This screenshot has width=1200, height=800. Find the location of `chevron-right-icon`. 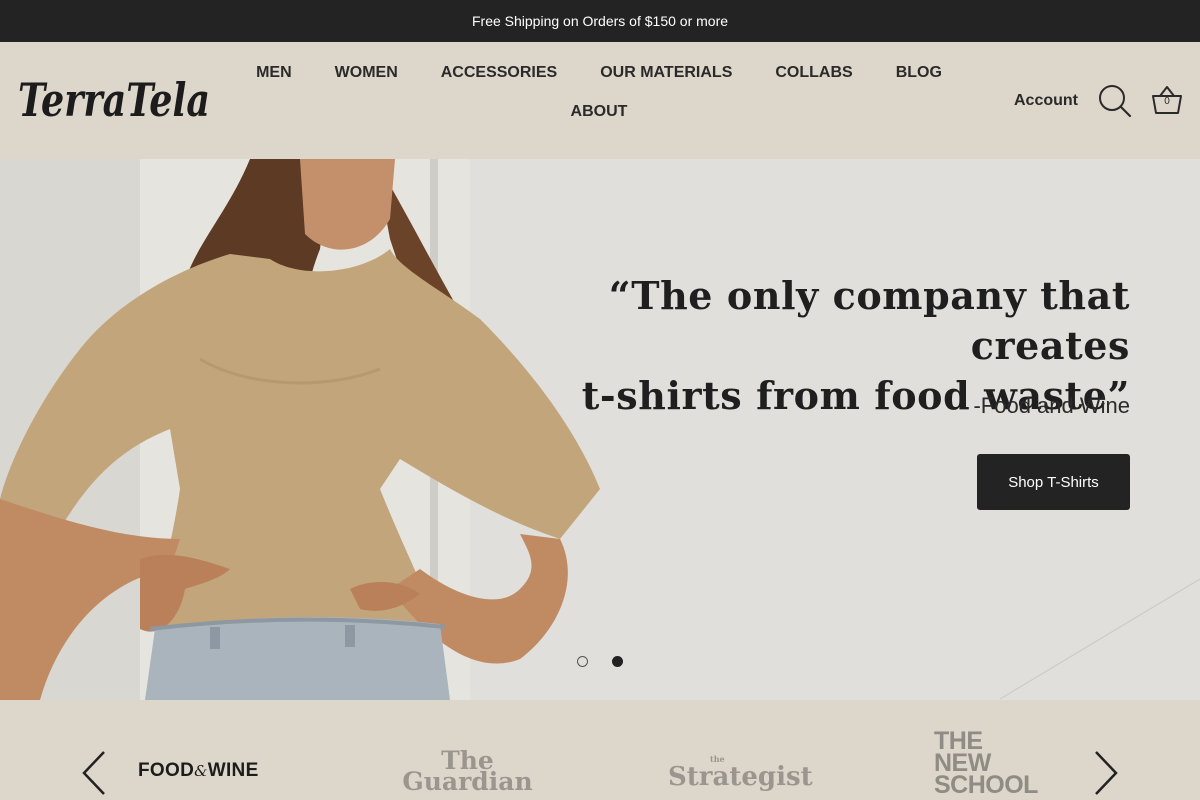

chevron-right-icon is located at coordinates (1106, 773).